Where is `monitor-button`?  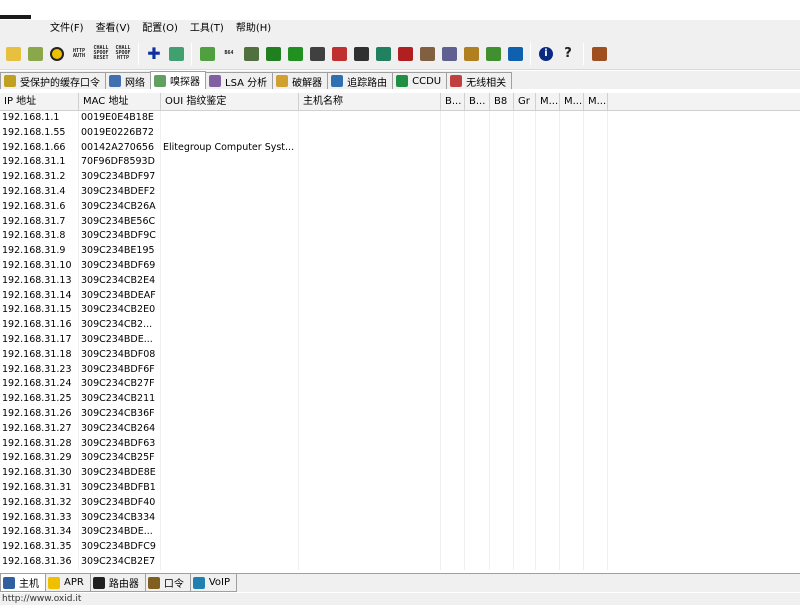 monitor-button is located at coordinates (383, 54).